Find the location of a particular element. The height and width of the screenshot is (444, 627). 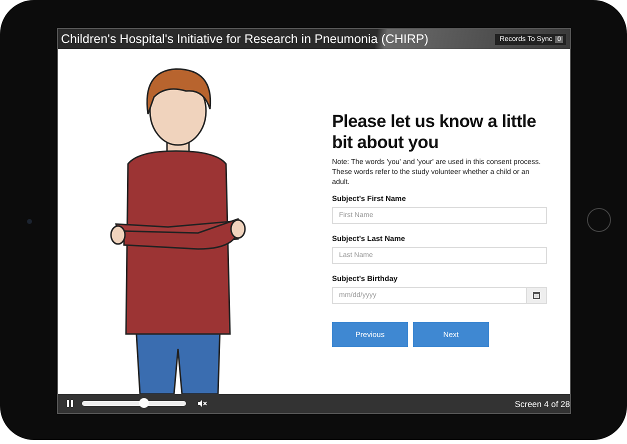

camera-icon is located at coordinates (29, 221).